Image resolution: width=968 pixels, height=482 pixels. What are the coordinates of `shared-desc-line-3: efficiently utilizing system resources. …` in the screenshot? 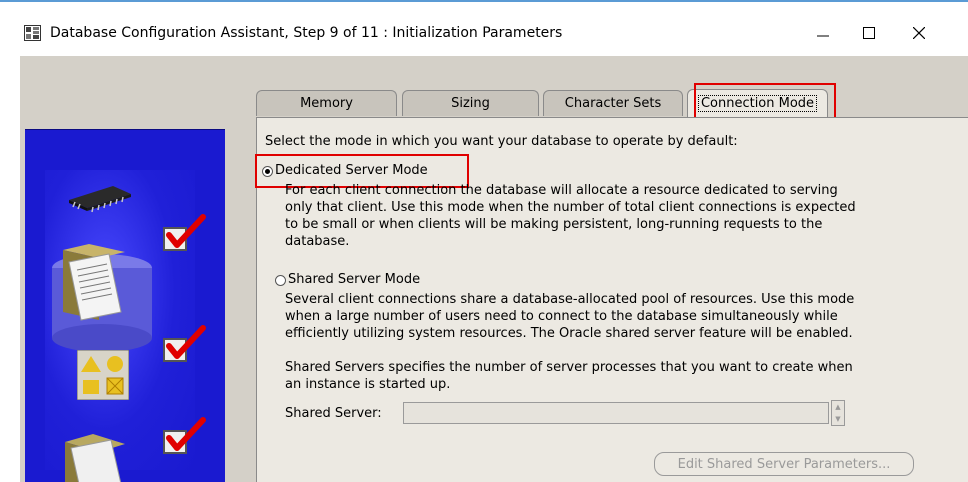 It's located at (569, 333).